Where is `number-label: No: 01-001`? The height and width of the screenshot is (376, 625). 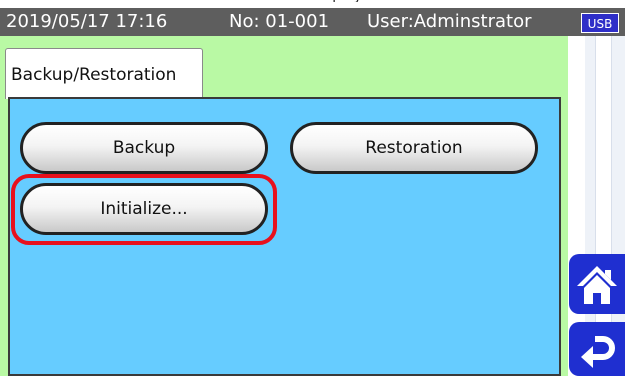
number-label: No: 01-001 is located at coordinates (279, 21).